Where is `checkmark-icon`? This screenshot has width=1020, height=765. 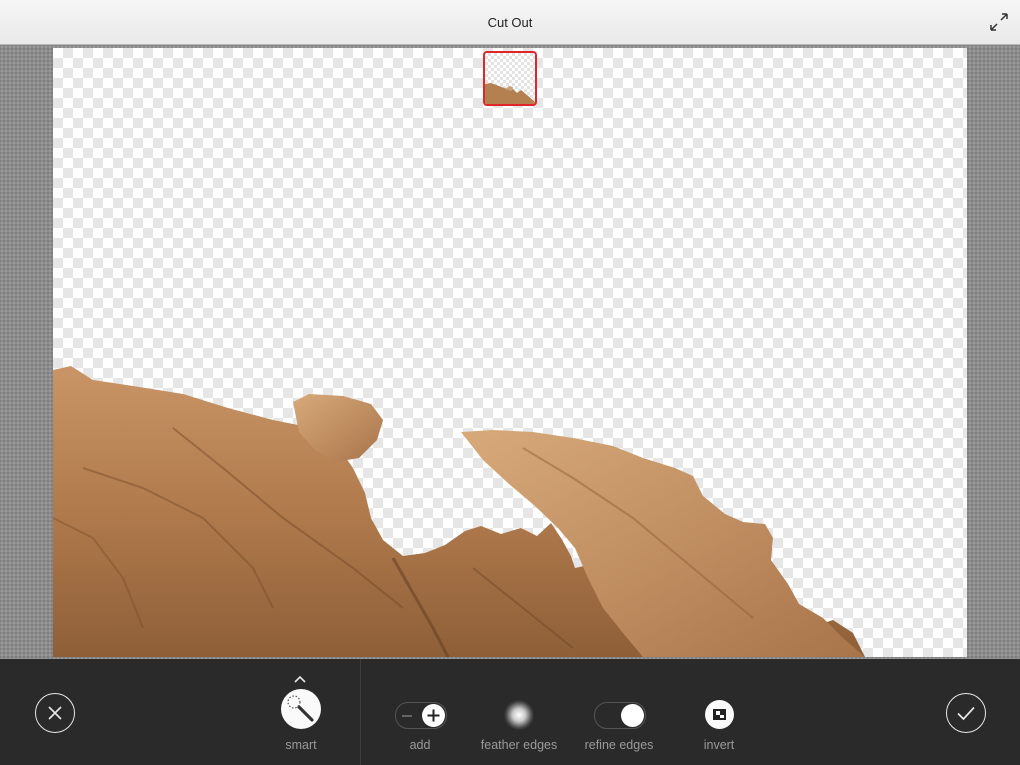 checkmark-icon is located at coordinates (966, 713).